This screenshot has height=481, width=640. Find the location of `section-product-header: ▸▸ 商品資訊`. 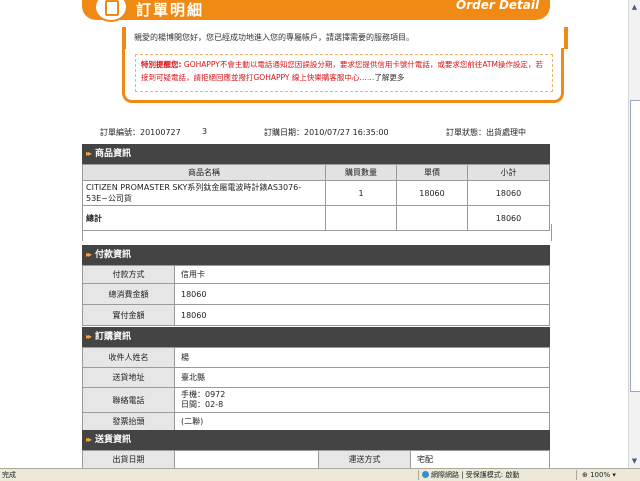

section-product-header: ▸▸ 商品資訊 is located at coordinates (316, 154).